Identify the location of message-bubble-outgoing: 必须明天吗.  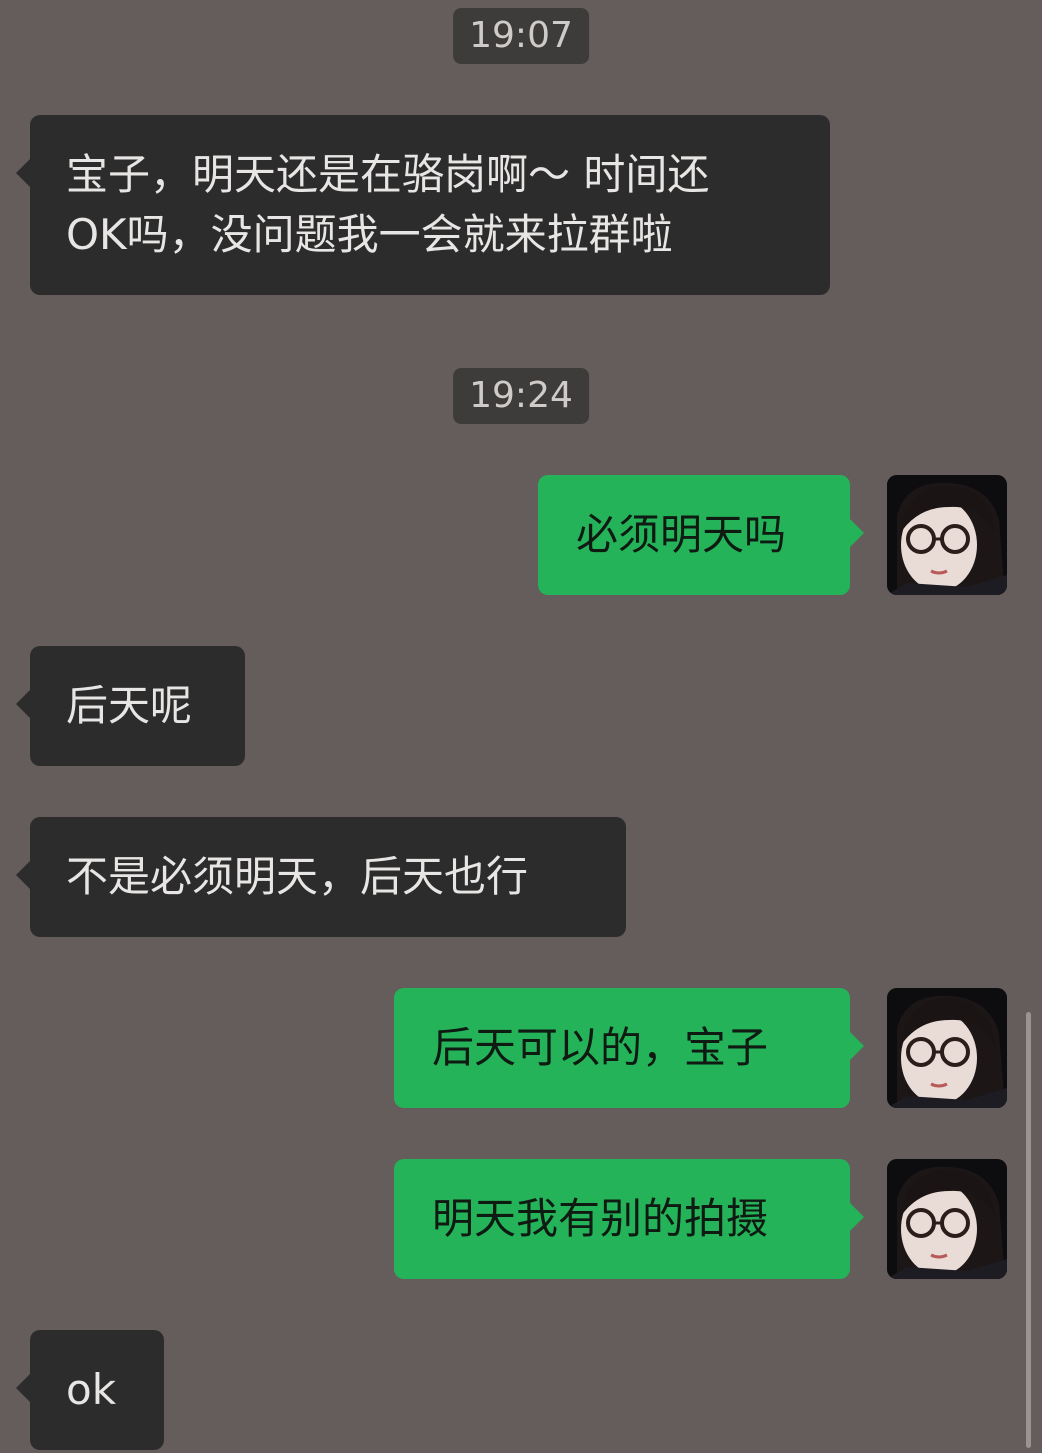
(701, 535).